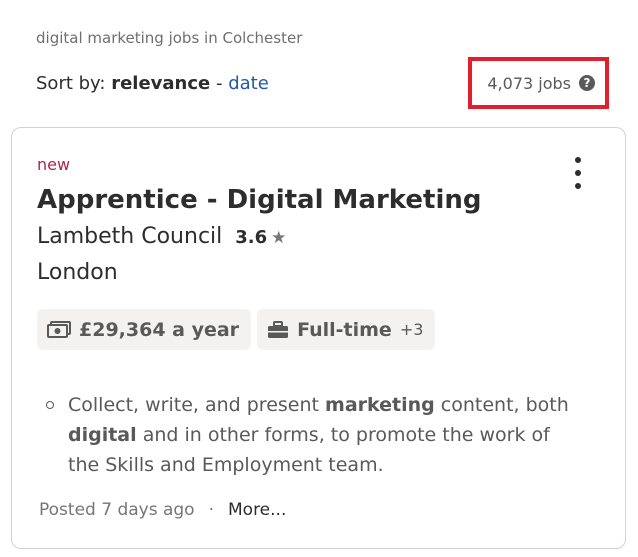  I want to click on job-attributes: £29,364 a year Full-time +3, so click(236, 329).